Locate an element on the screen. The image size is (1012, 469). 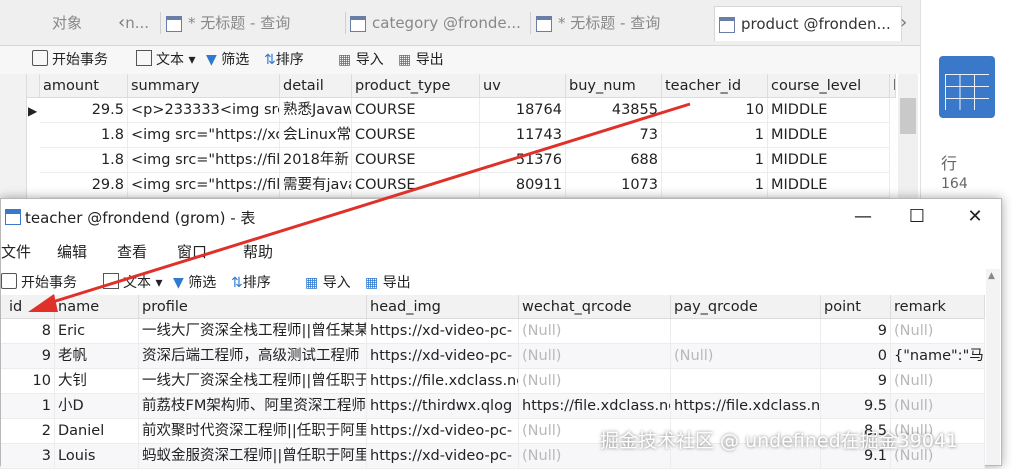
watermark: 掘金技术社区 @ undefined在掘金39041 is located at coordinates (779, 441).